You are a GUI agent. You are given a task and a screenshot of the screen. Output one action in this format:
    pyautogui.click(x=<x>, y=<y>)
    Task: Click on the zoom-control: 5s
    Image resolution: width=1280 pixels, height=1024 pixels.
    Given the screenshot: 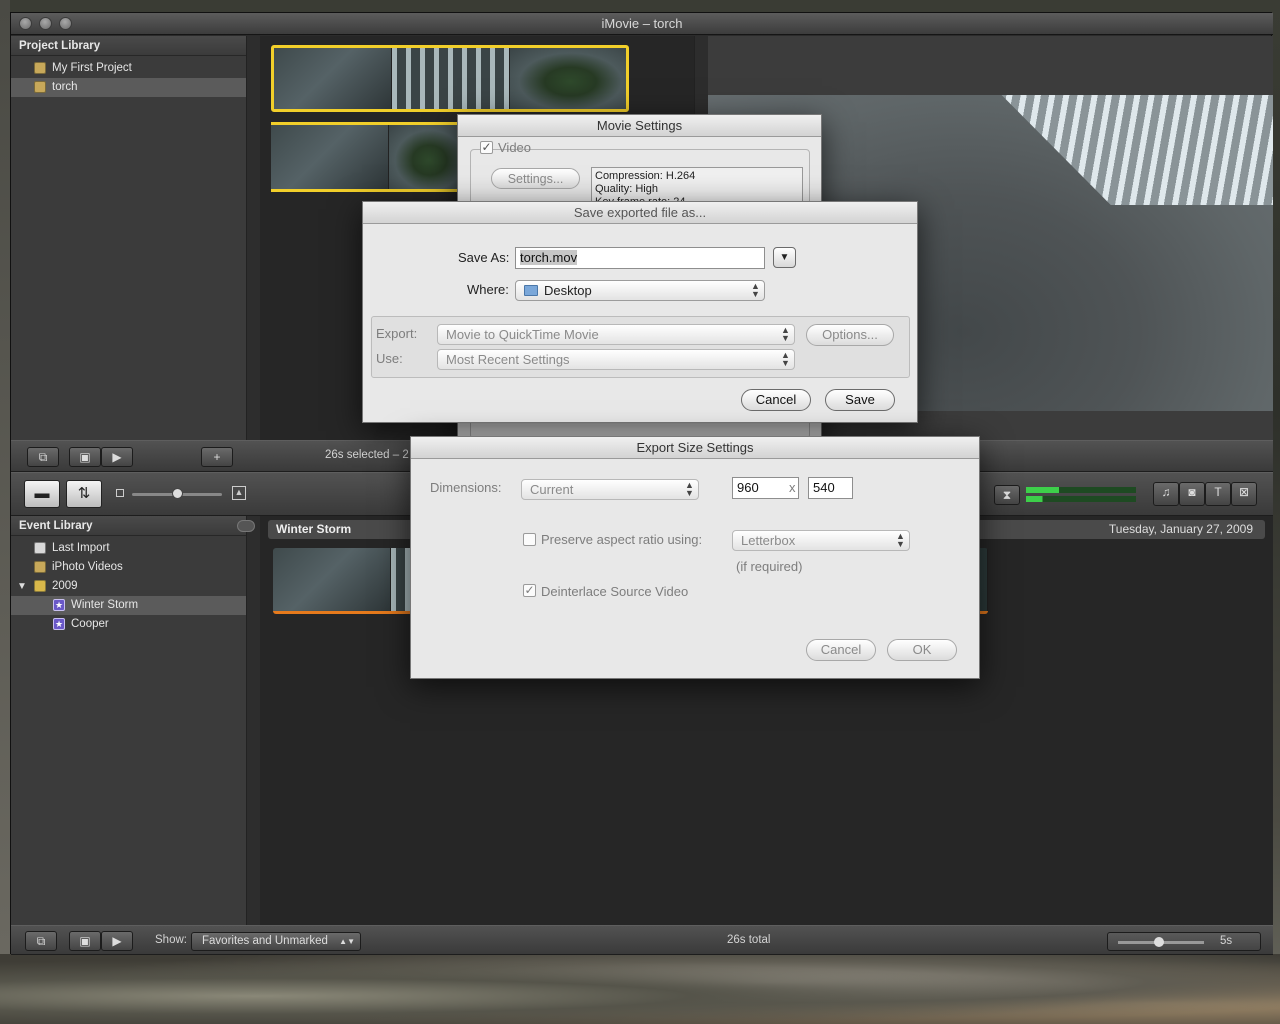 What is the action you would take?
    pyautogui.click(x=1184, y=941)
    